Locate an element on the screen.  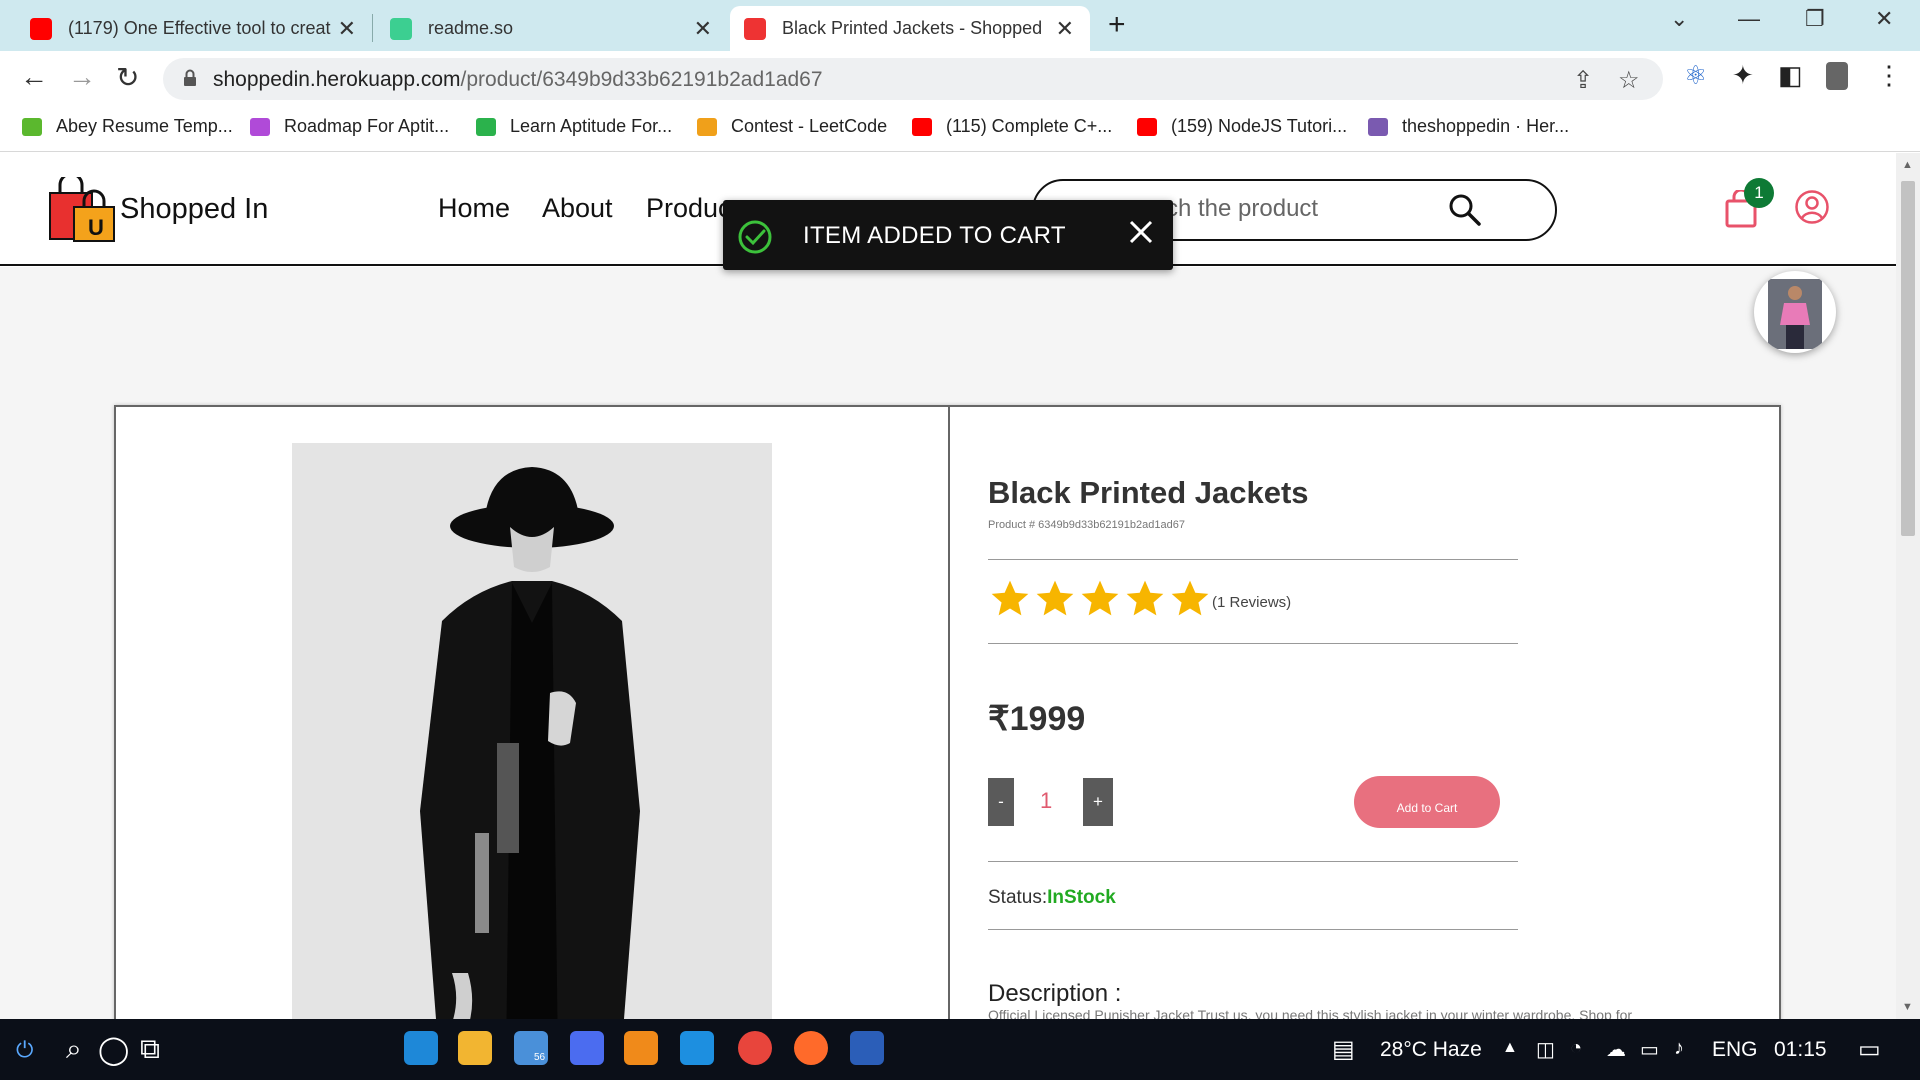
side-panel-icon: ◧ is located at coordinates (1790, 75).